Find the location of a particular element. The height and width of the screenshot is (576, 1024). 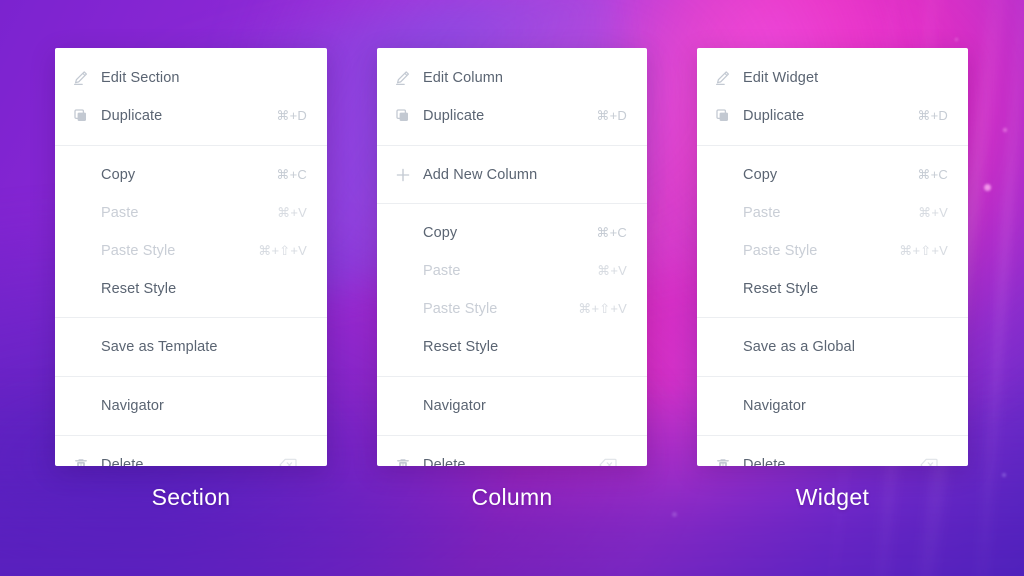

menu-group: Edit Section Duplicate ⌘+D is located at coordinates (191, 97).